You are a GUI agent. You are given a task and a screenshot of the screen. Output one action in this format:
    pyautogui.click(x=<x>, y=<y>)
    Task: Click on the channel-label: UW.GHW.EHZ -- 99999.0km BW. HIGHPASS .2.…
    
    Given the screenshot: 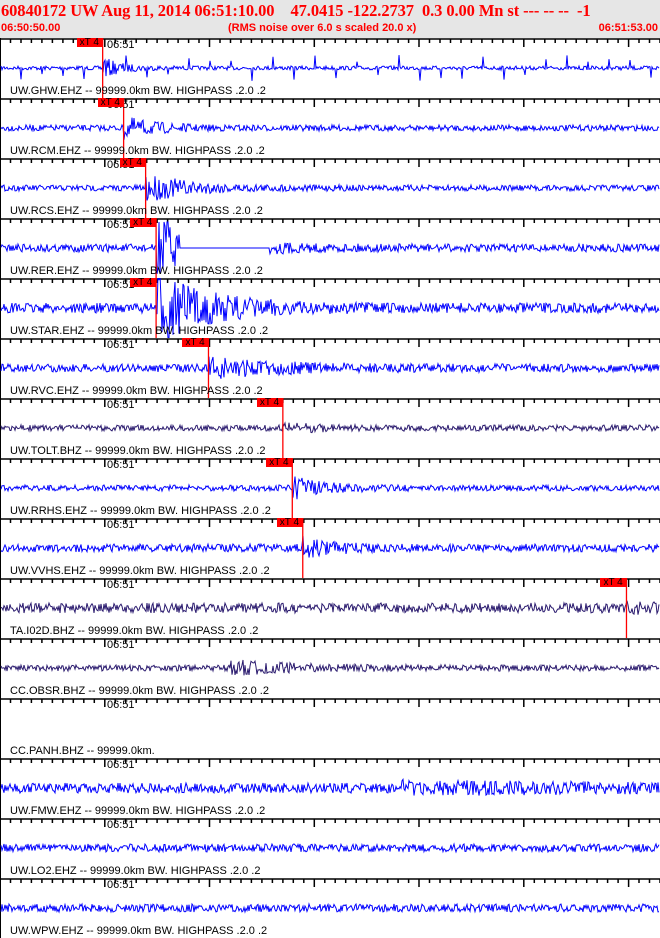 What is the action you would take?
    pyautogui.click(x=138, y=91)
    